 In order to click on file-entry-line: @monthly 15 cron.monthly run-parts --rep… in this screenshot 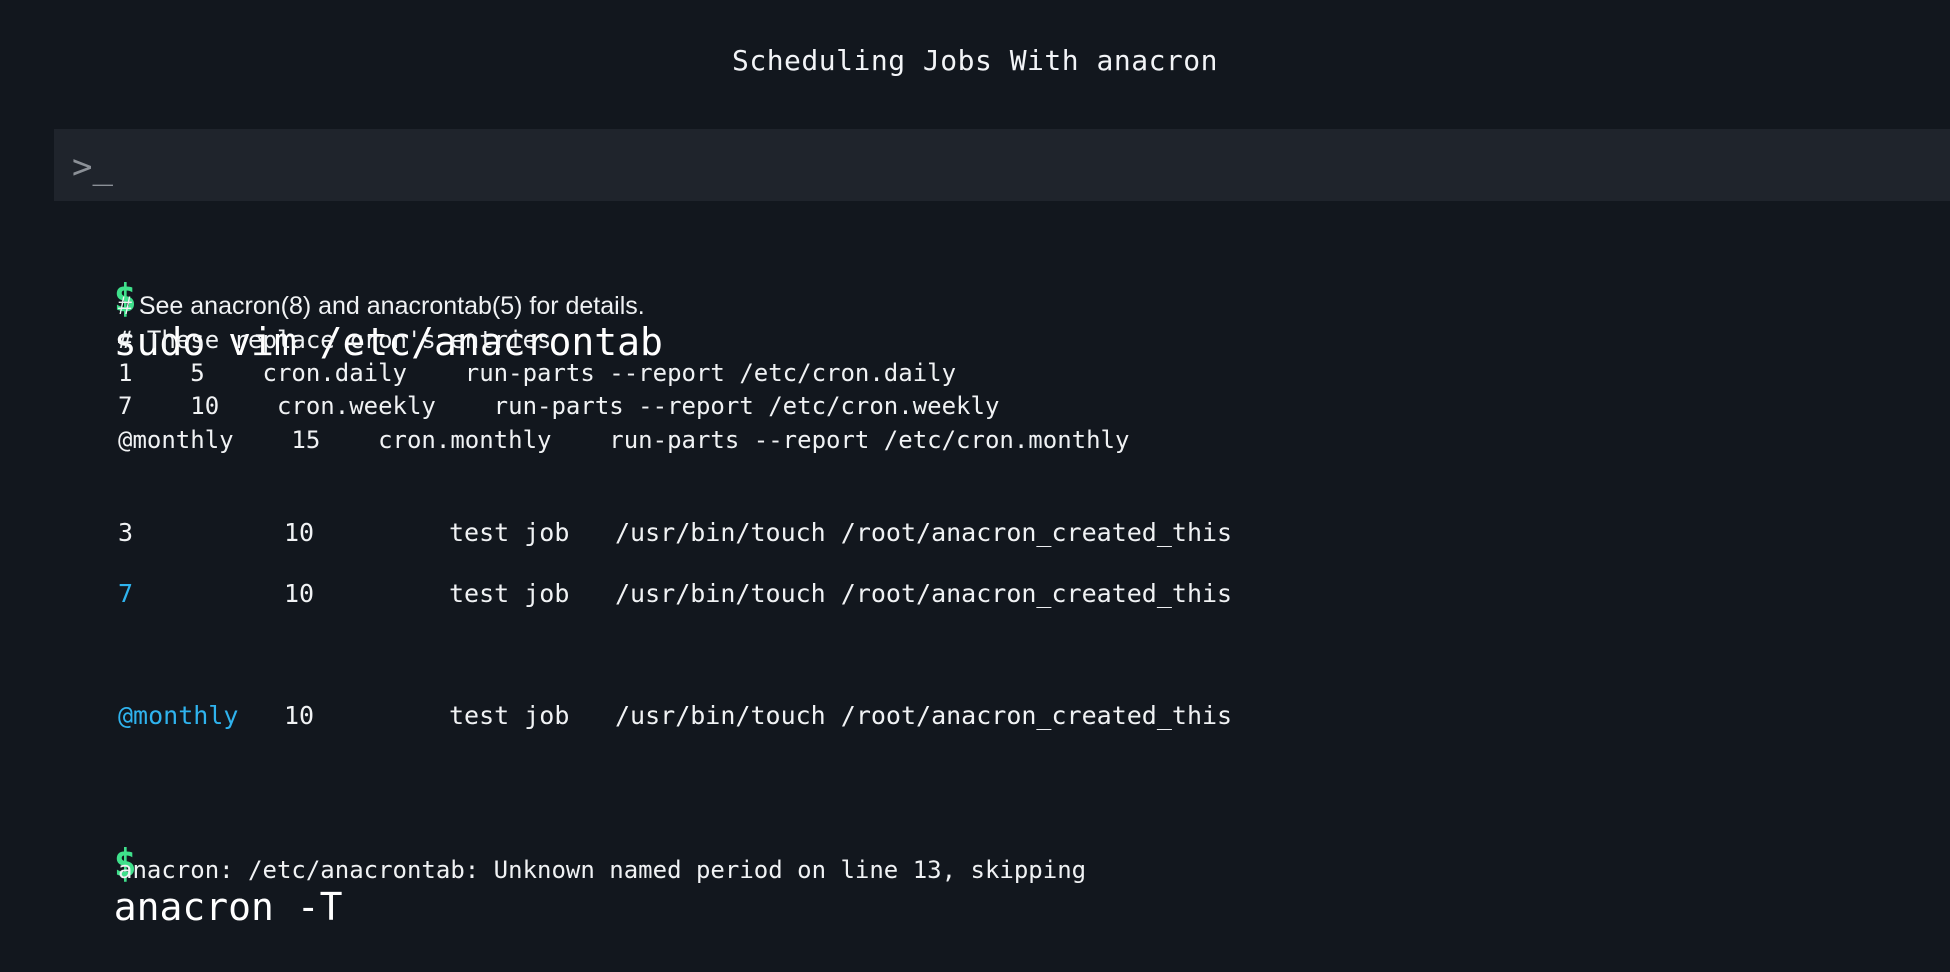, I will do `click(624, 440)`.